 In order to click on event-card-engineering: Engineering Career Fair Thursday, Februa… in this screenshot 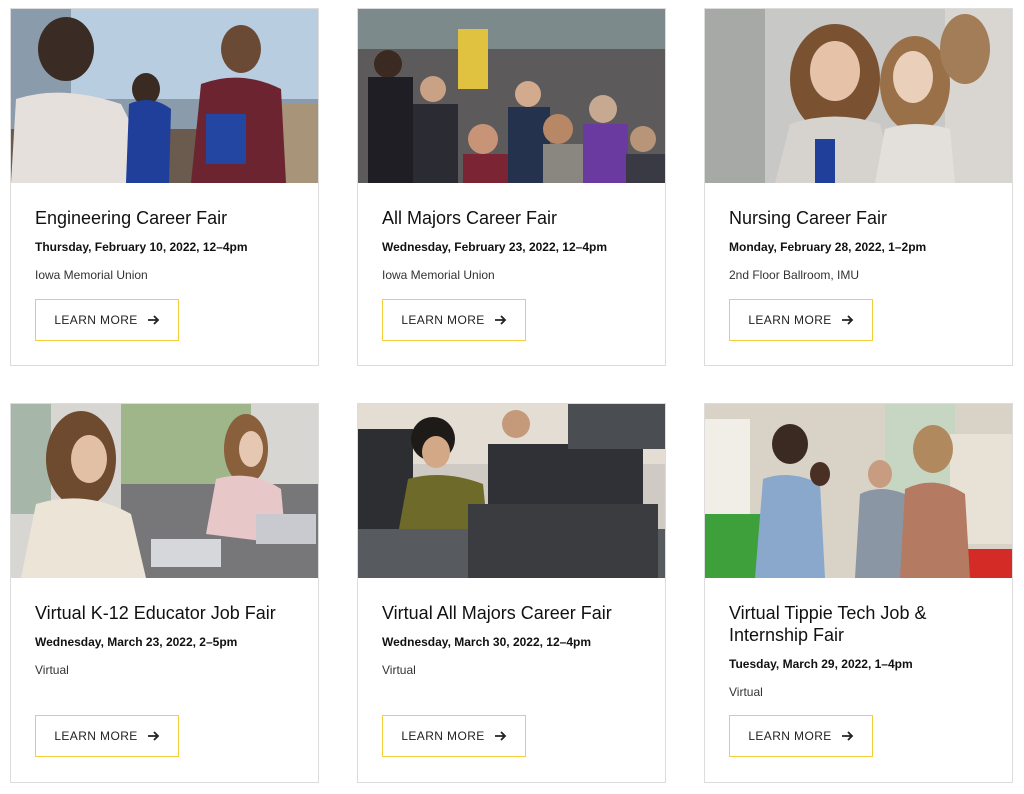, I will do `click(164, 187)`.